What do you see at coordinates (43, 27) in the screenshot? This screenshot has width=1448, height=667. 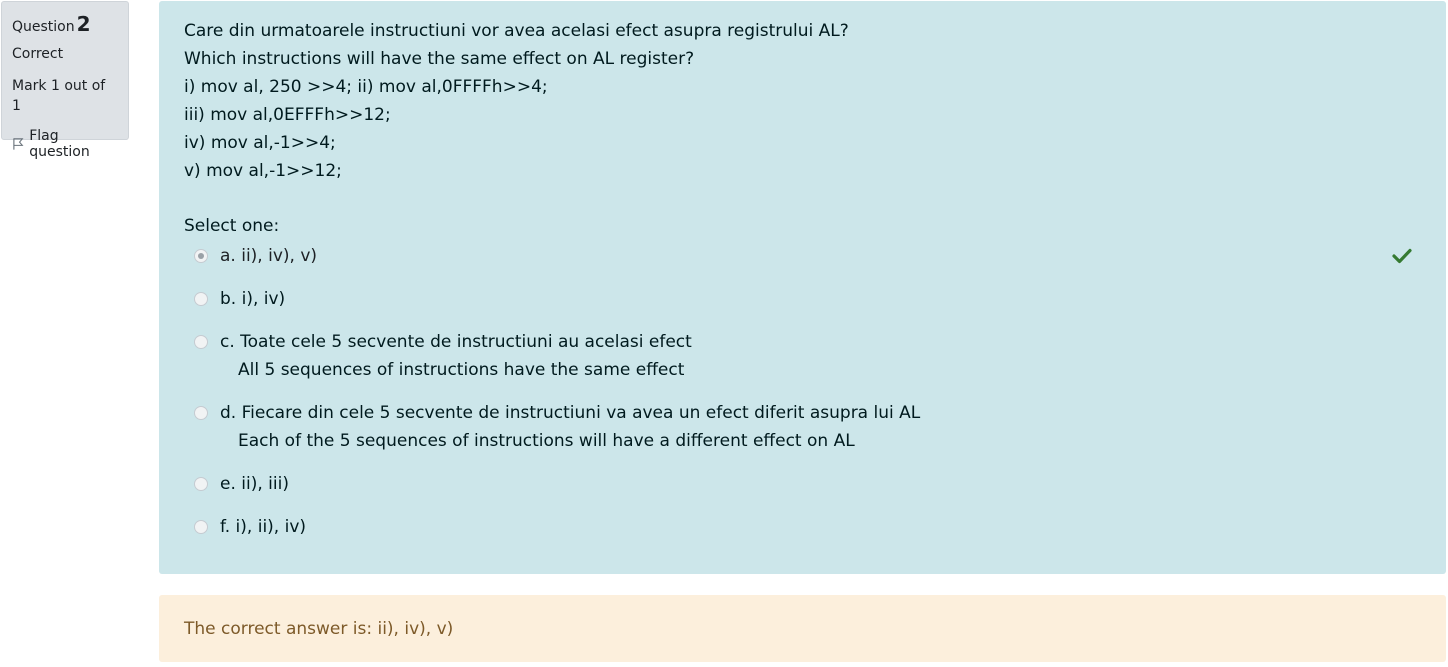 I see `question-label: Question` at bounding box center [43, 27].